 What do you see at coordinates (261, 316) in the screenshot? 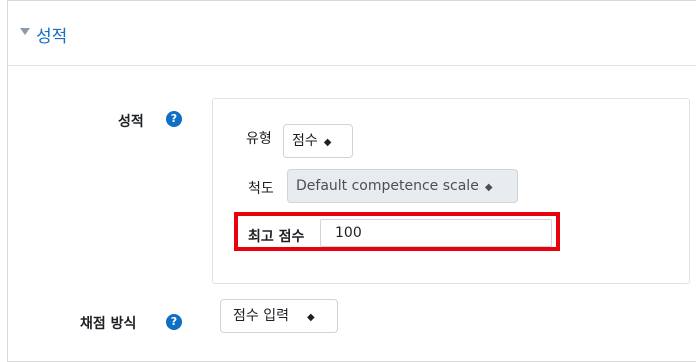
I see `grading-method-value: 점수 입력` at bounding box center [261, 316].